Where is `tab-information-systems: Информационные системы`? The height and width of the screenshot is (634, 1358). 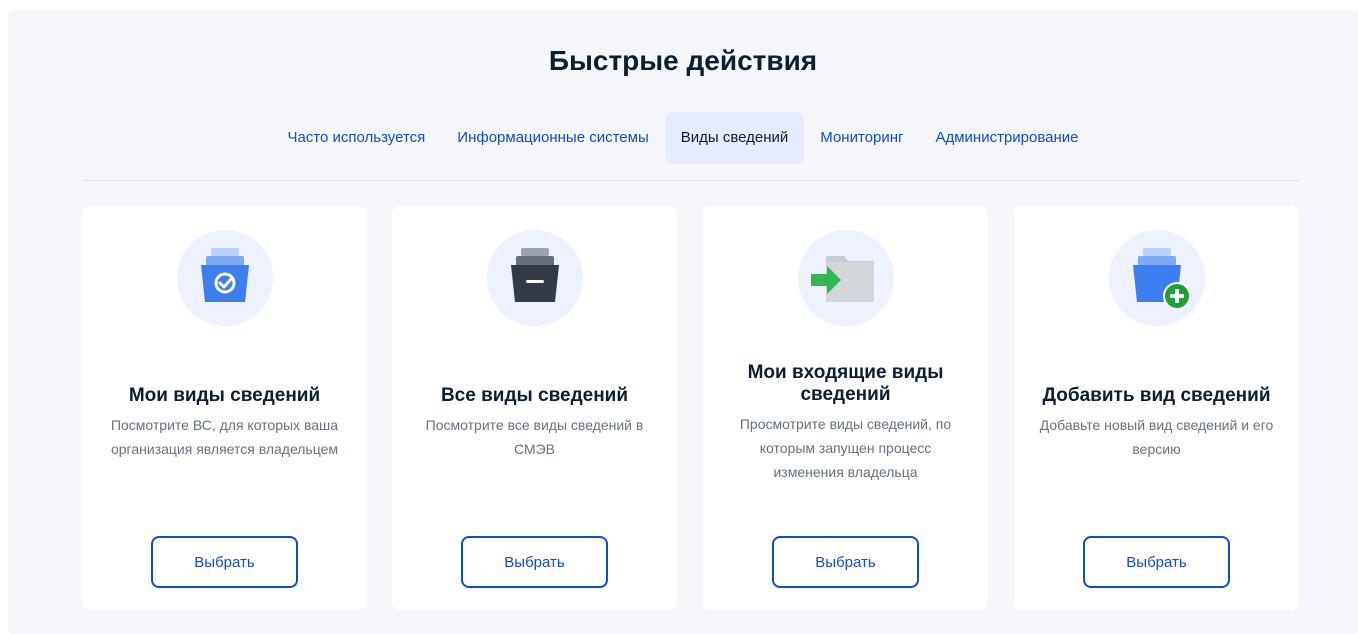
tab-information-systems: Информационные системы is located at coordinates (552, 138).